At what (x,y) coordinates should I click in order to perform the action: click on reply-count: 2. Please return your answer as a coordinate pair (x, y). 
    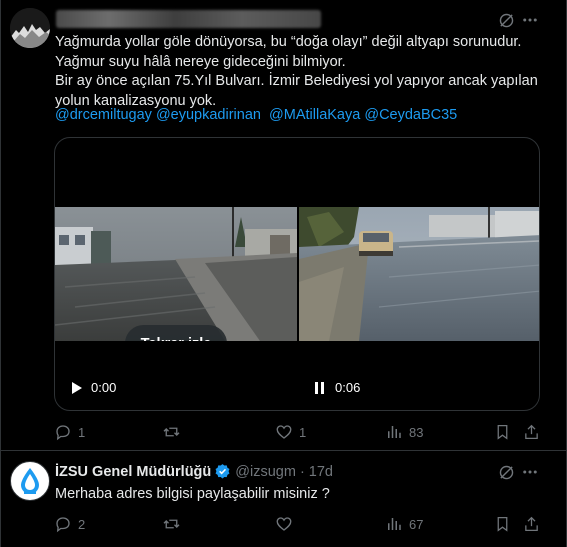
    Looking at the image, I should click on (82, 524).